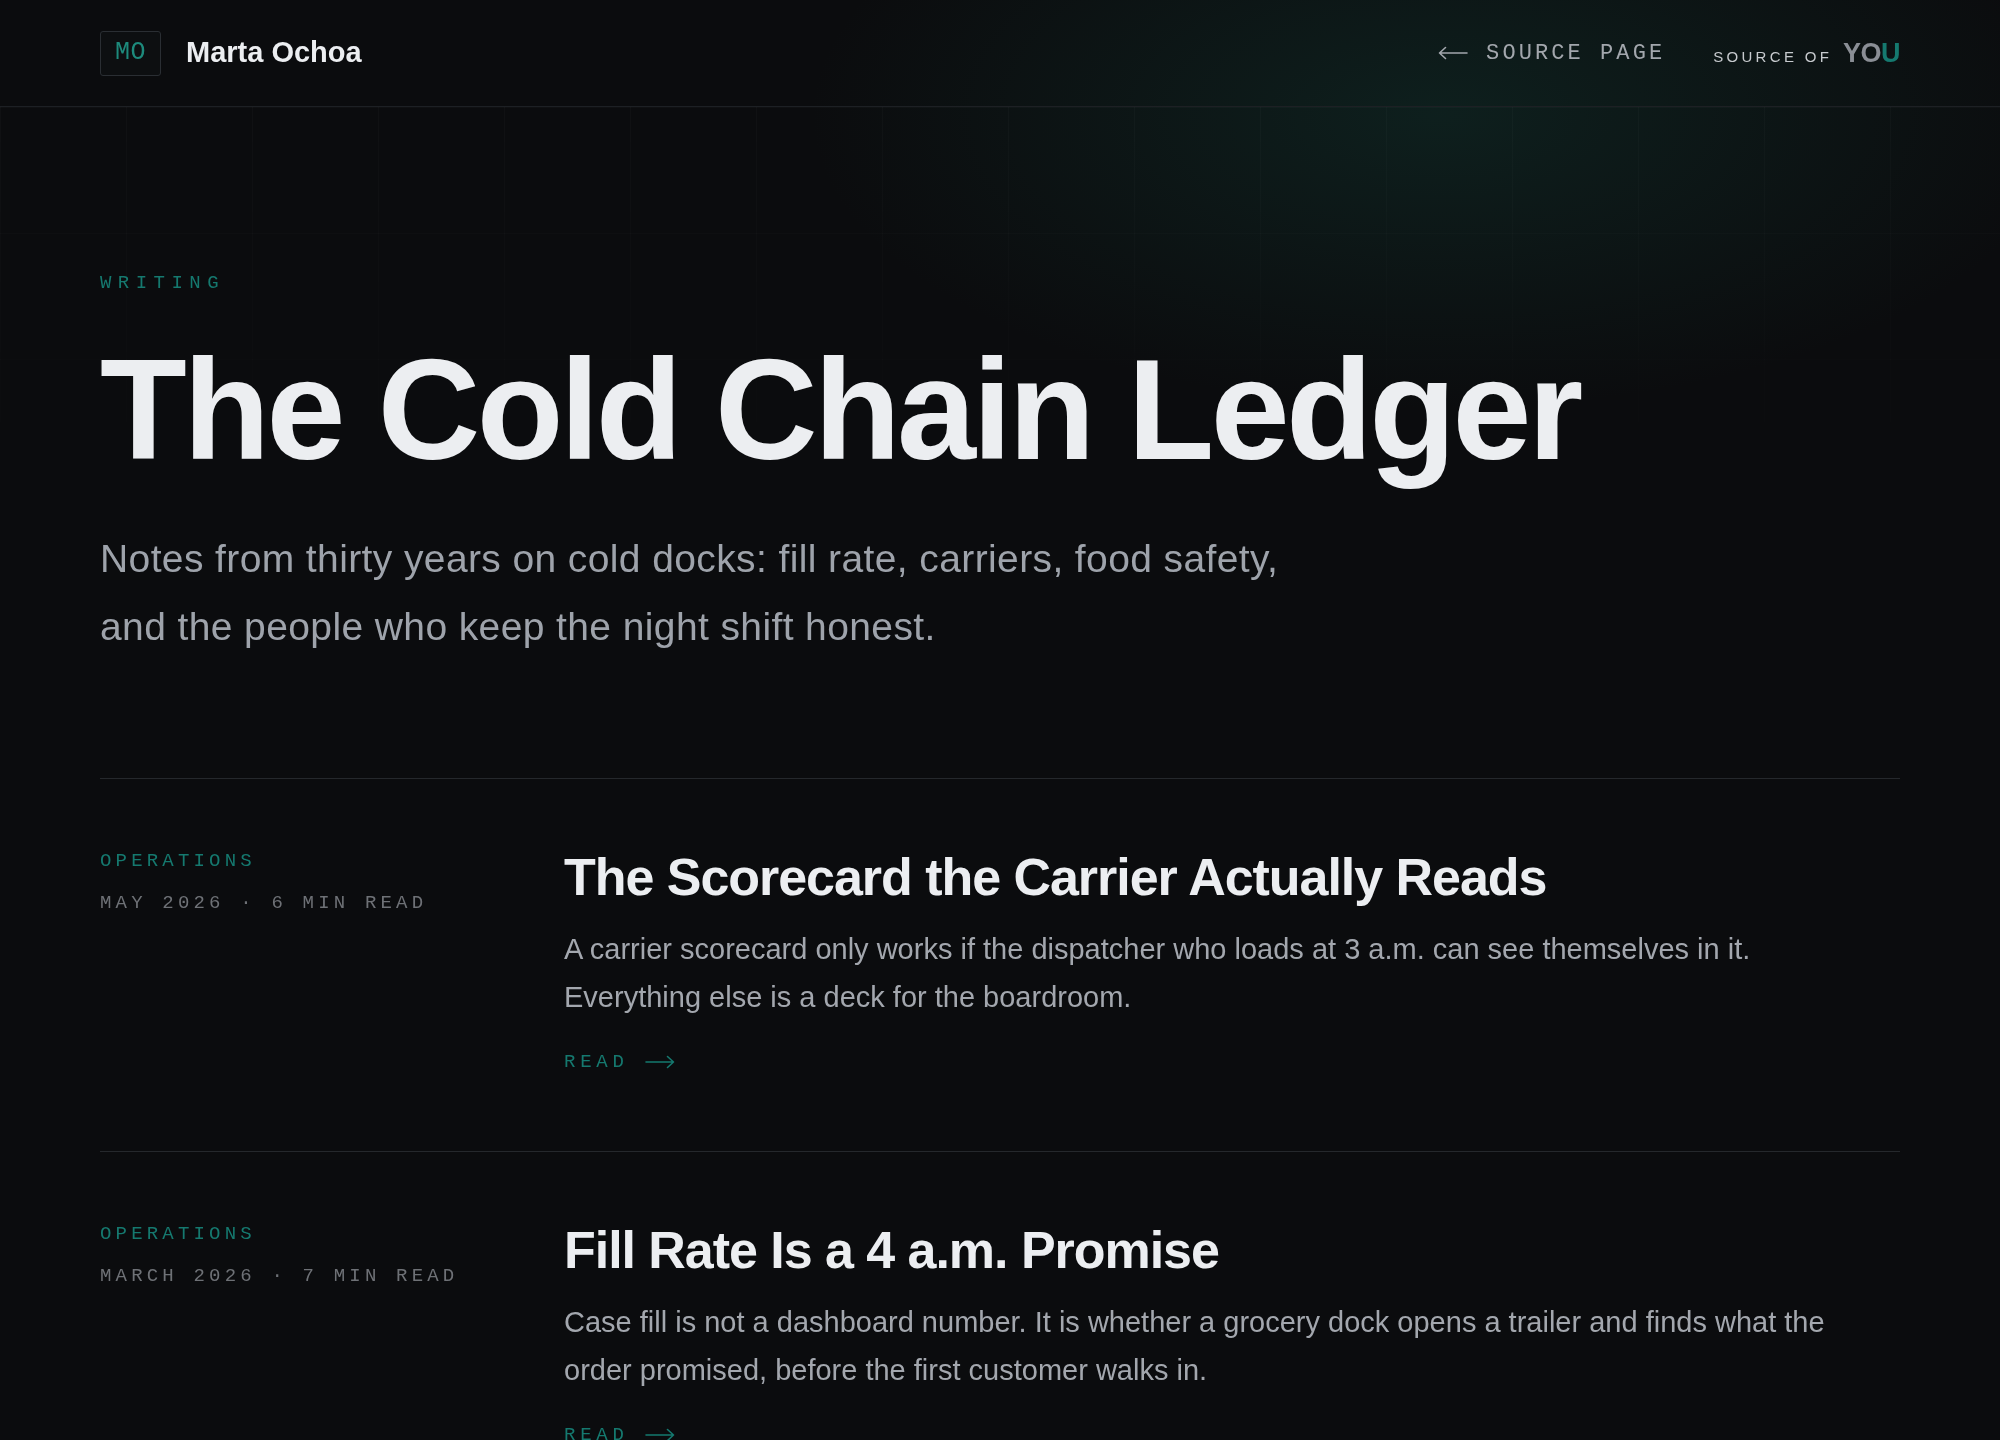  Describe the element at coordinates (1195, 1346) in the screenshot. I see `article-excerpt: Case fill is not a dashboard number. It is whether a grocery dock opens a trailer and finds what the order promised, before the first customer walks in.` at that location.